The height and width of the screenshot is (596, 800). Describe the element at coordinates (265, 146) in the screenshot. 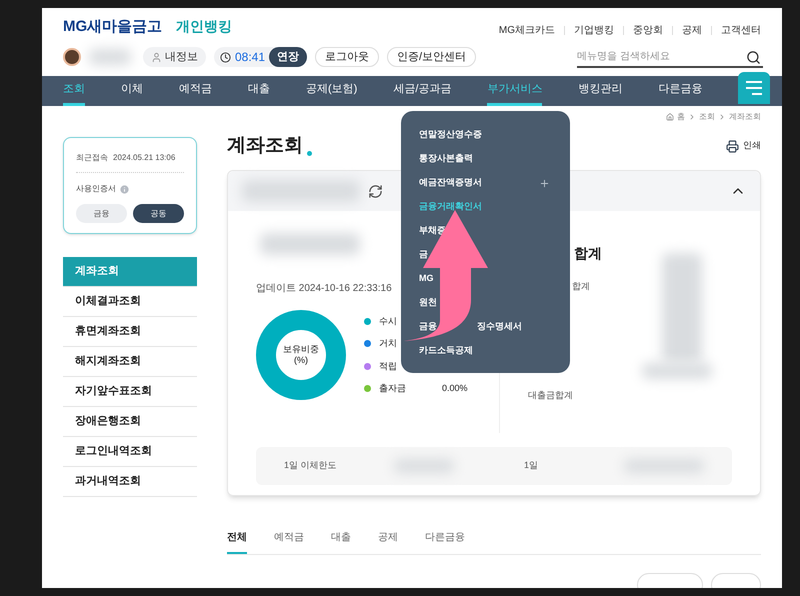

I see `page-title: 계좌조회` at that location.